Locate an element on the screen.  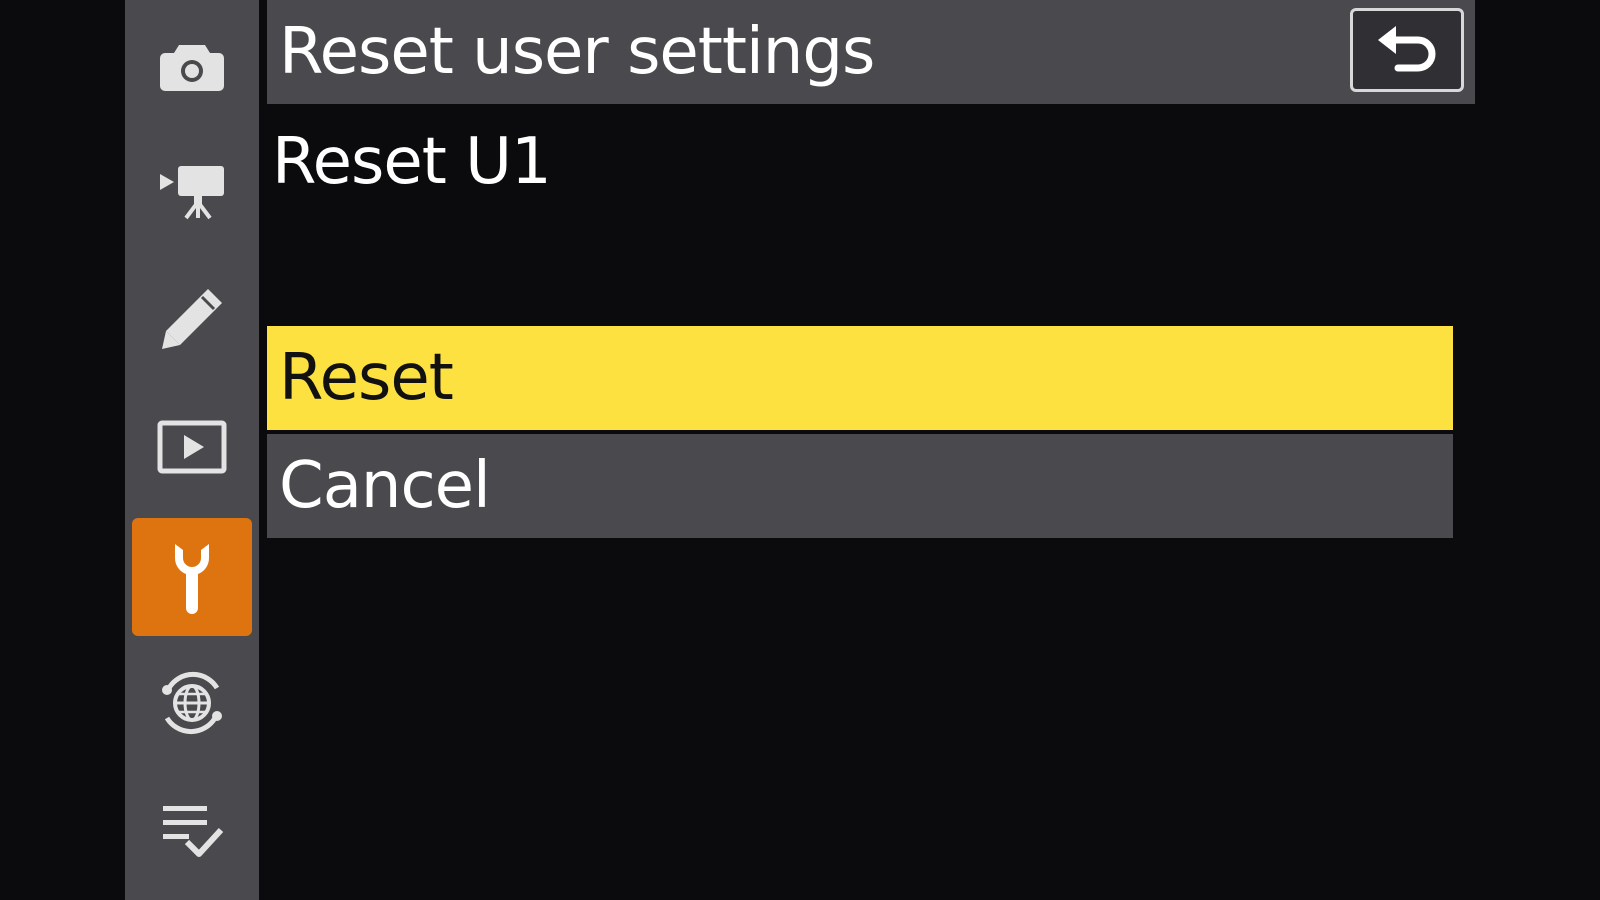
cancel-option: Cancel is located at coordinates (860, 486).